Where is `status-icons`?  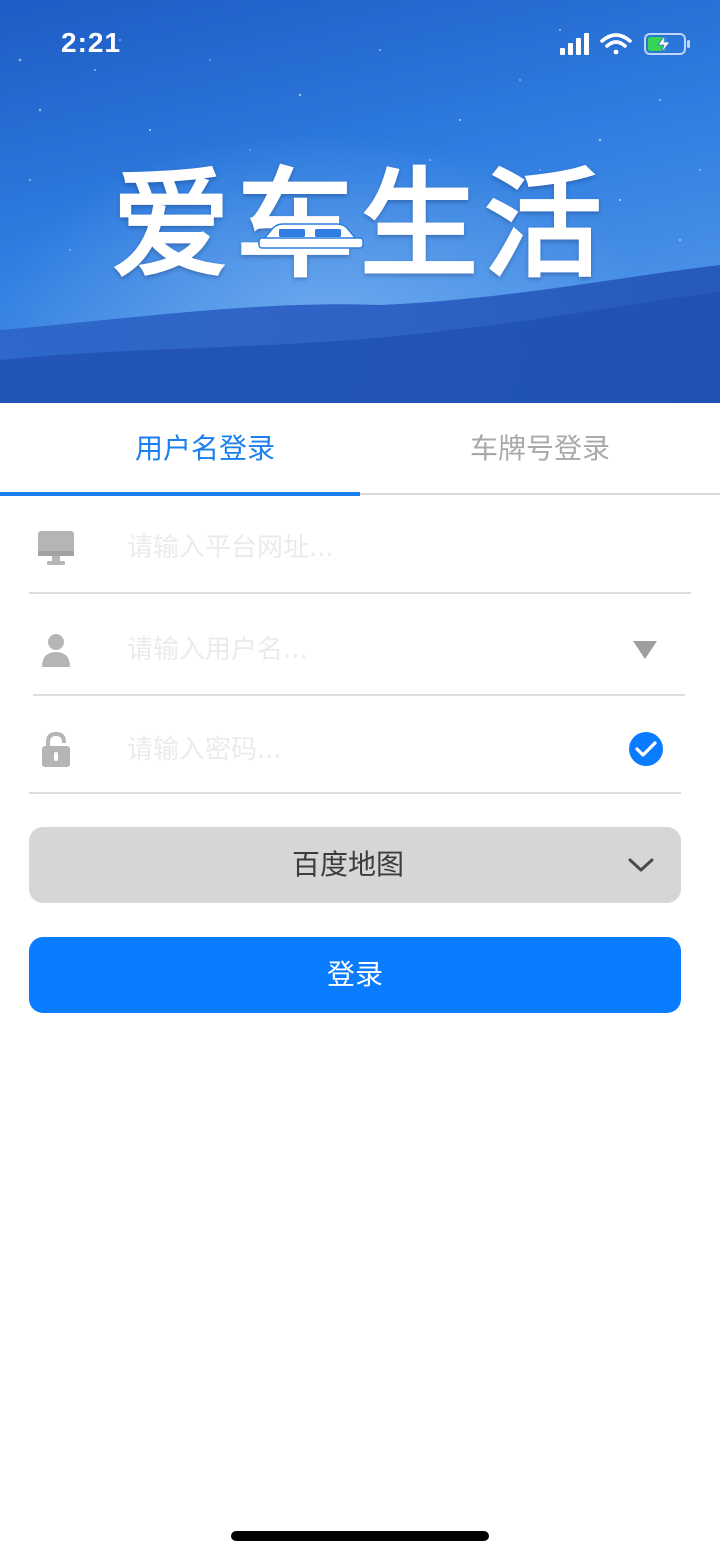 status-icons is located at coordinates (626, 45).